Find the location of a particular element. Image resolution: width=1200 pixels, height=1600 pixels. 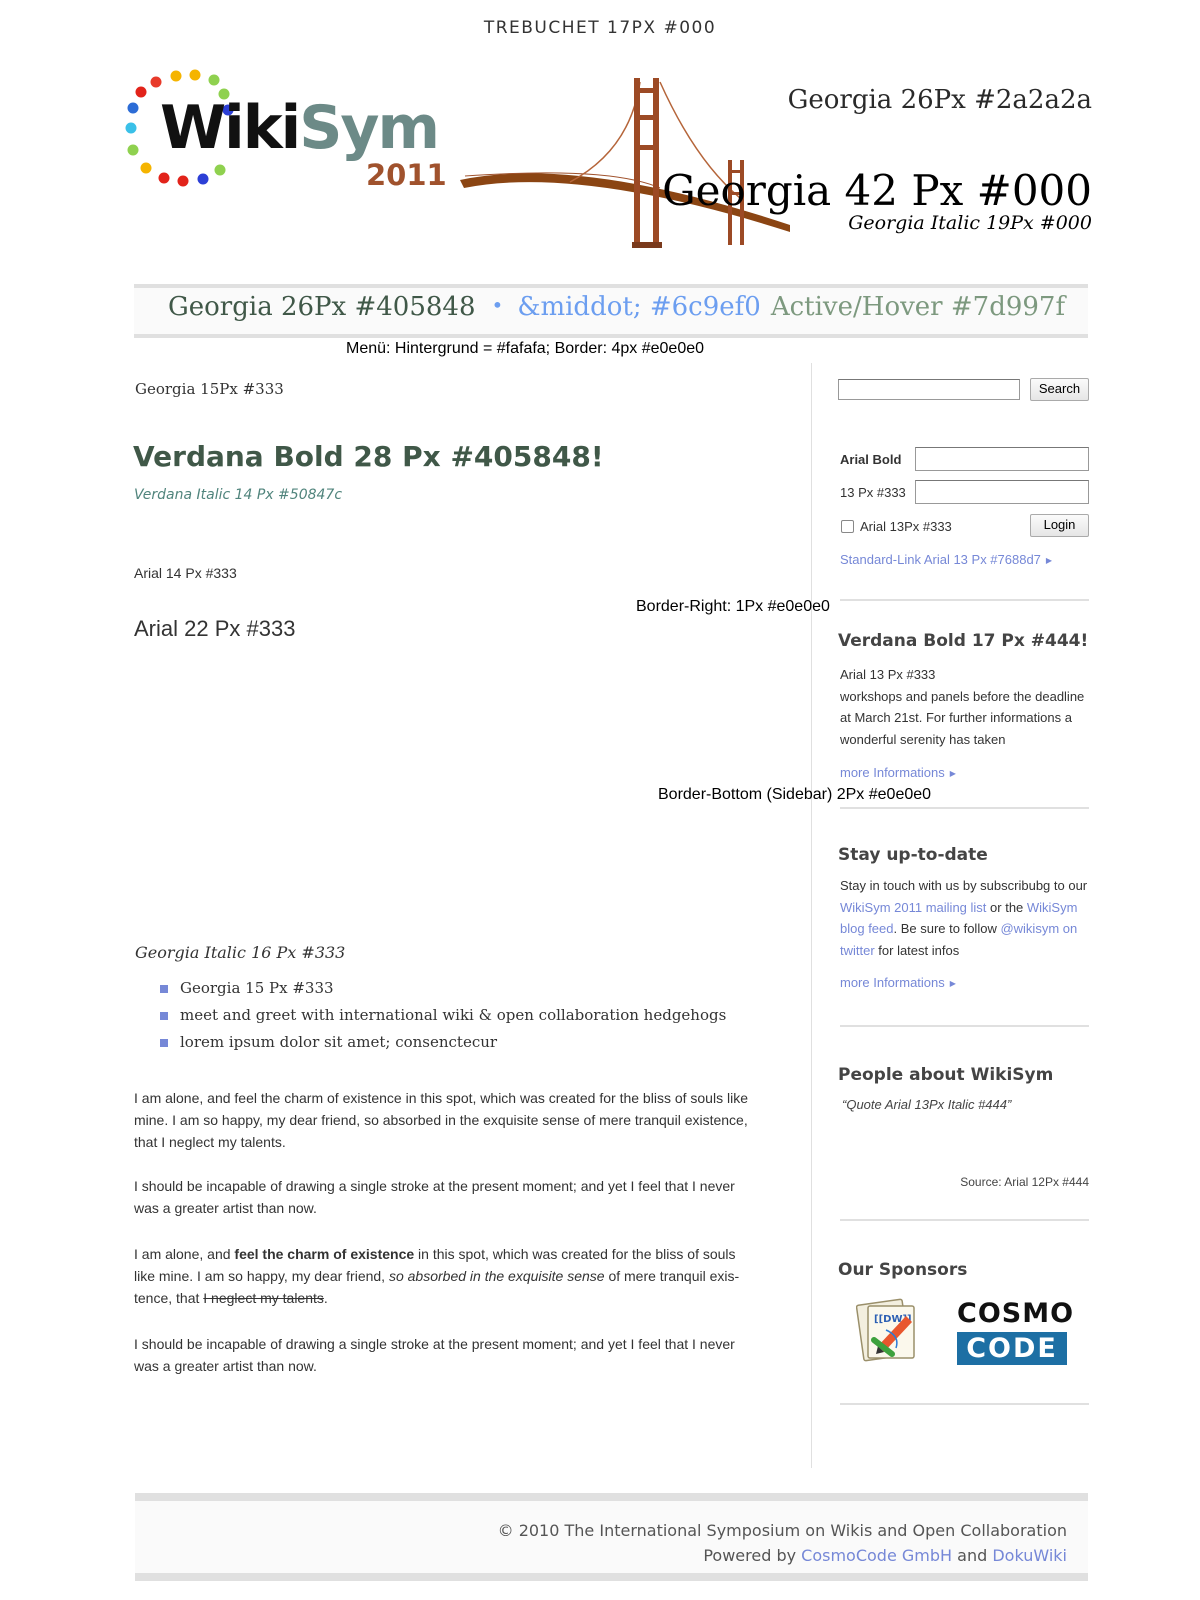

search-button: Search is located at coordinates (1059, 389).